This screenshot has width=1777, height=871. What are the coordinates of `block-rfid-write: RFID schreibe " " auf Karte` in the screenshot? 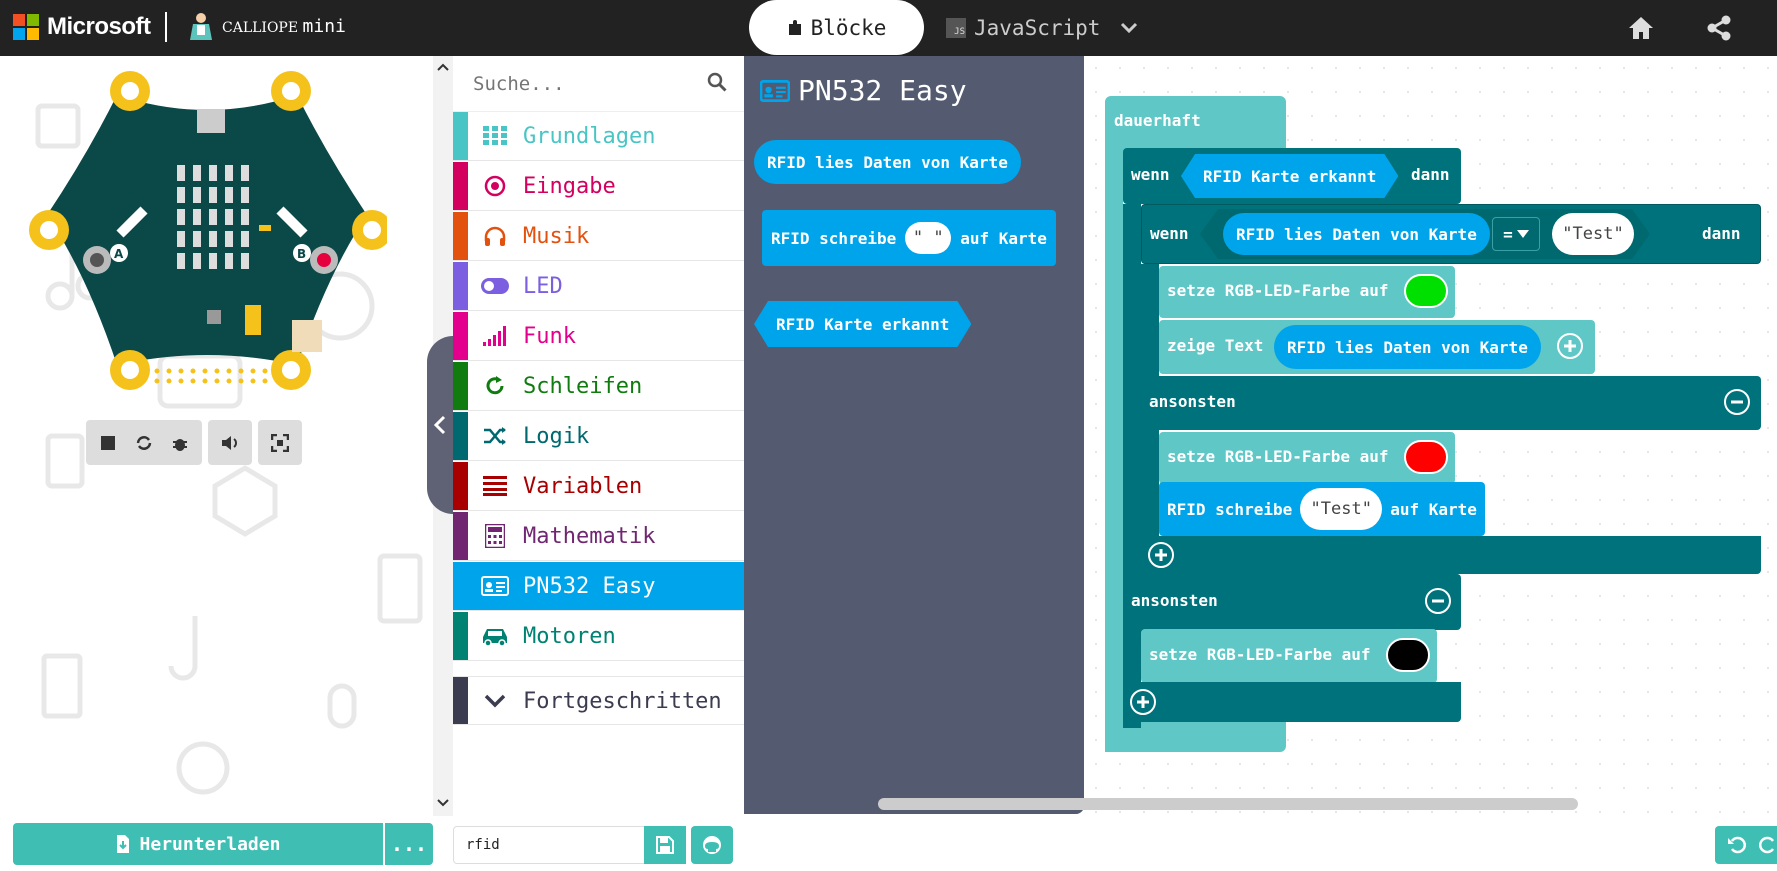 It's located at (909, 238).